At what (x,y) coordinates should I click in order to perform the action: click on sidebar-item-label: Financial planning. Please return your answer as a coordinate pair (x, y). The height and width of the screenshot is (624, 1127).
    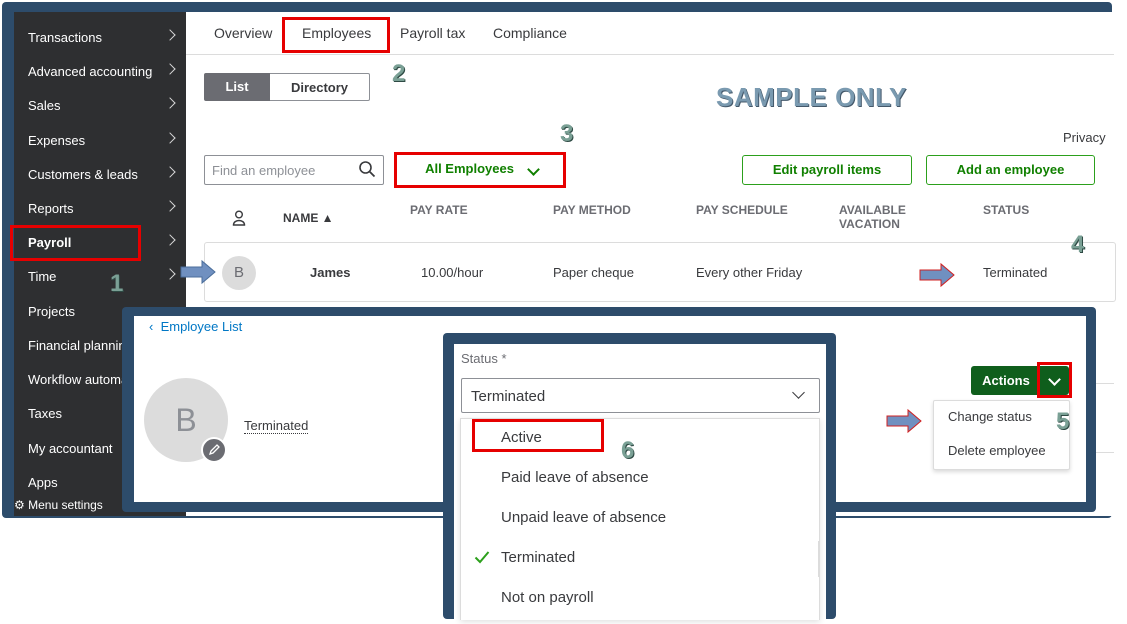
    Looking at the image, I should click on (80, 345).